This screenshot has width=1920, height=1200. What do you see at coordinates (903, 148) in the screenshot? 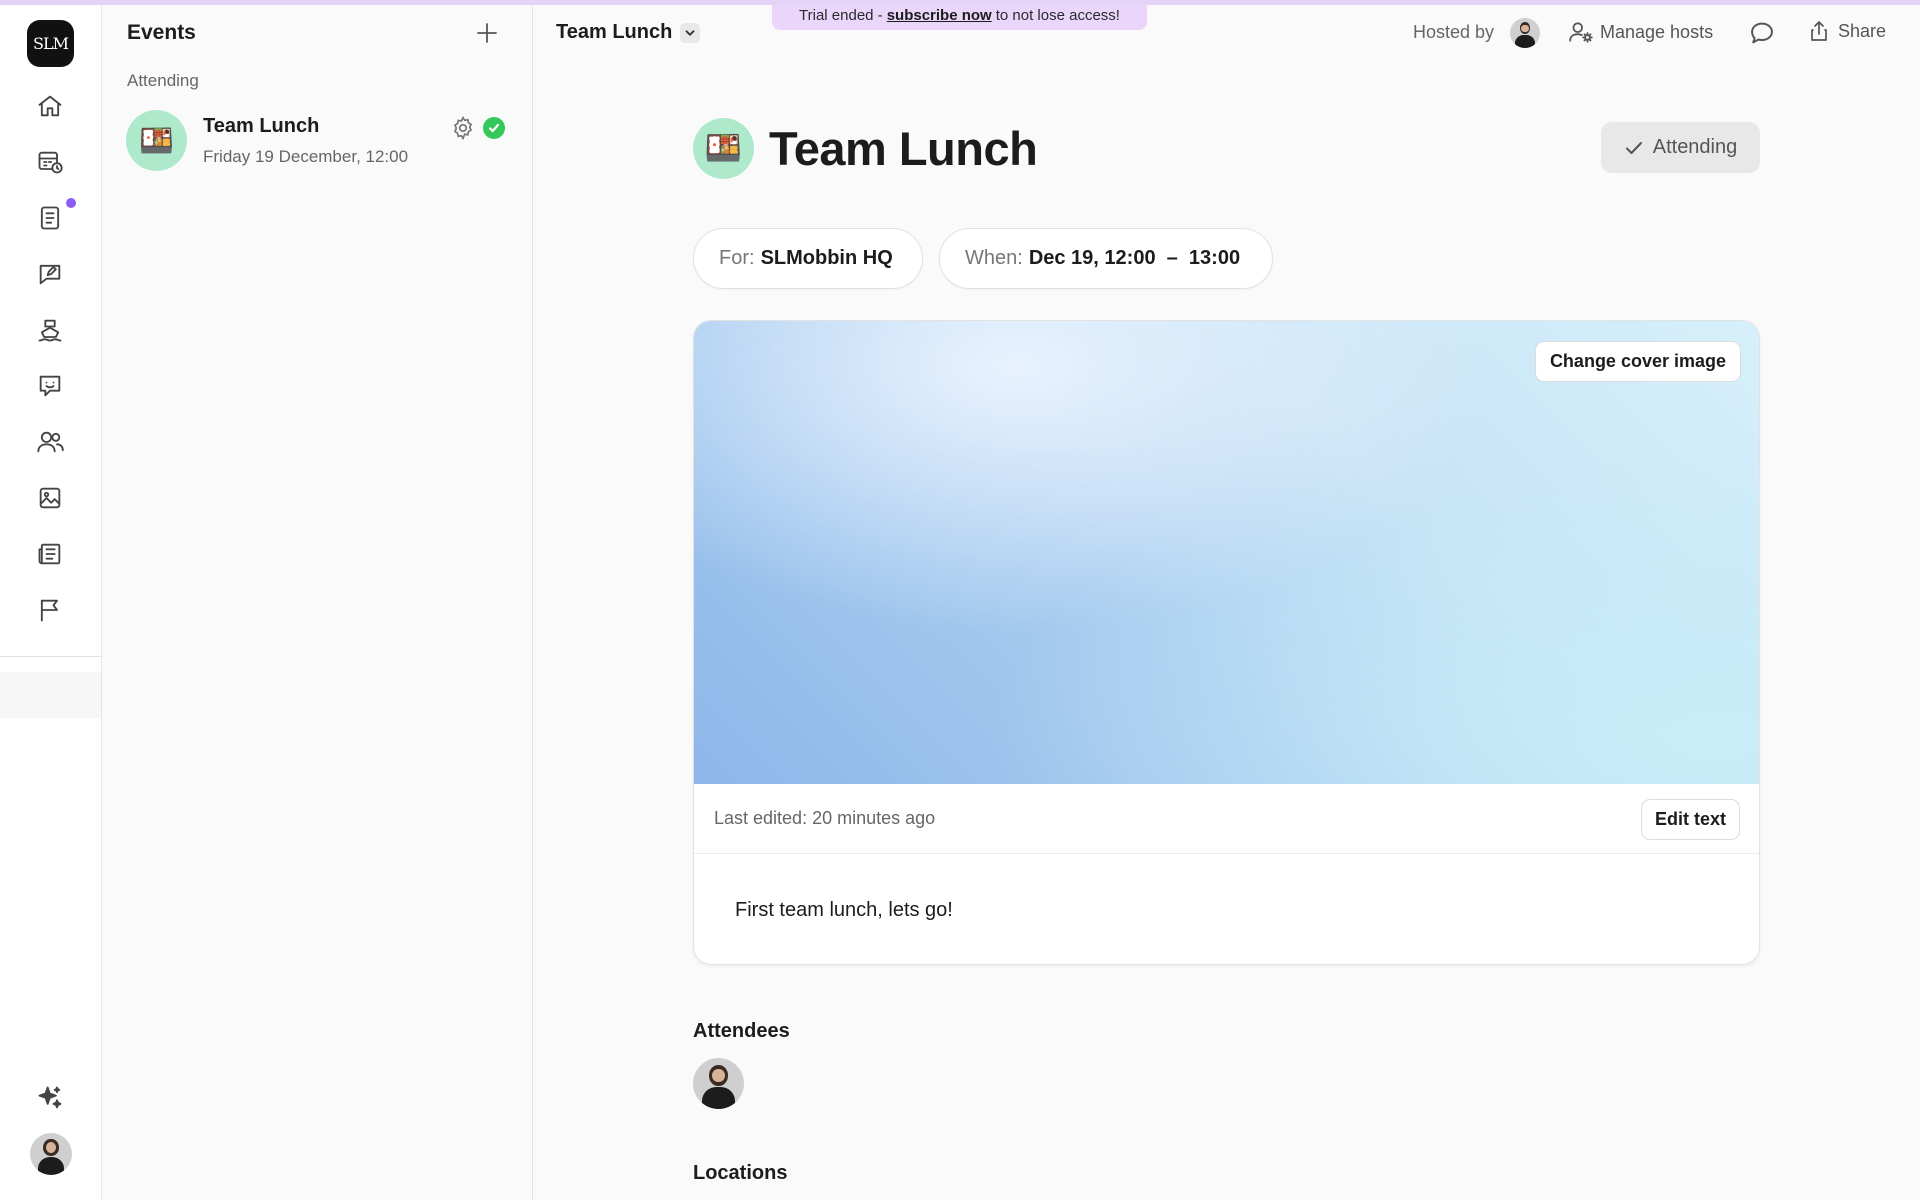
I see `event-title: Team Lunch` at bounding box center [903, 148].